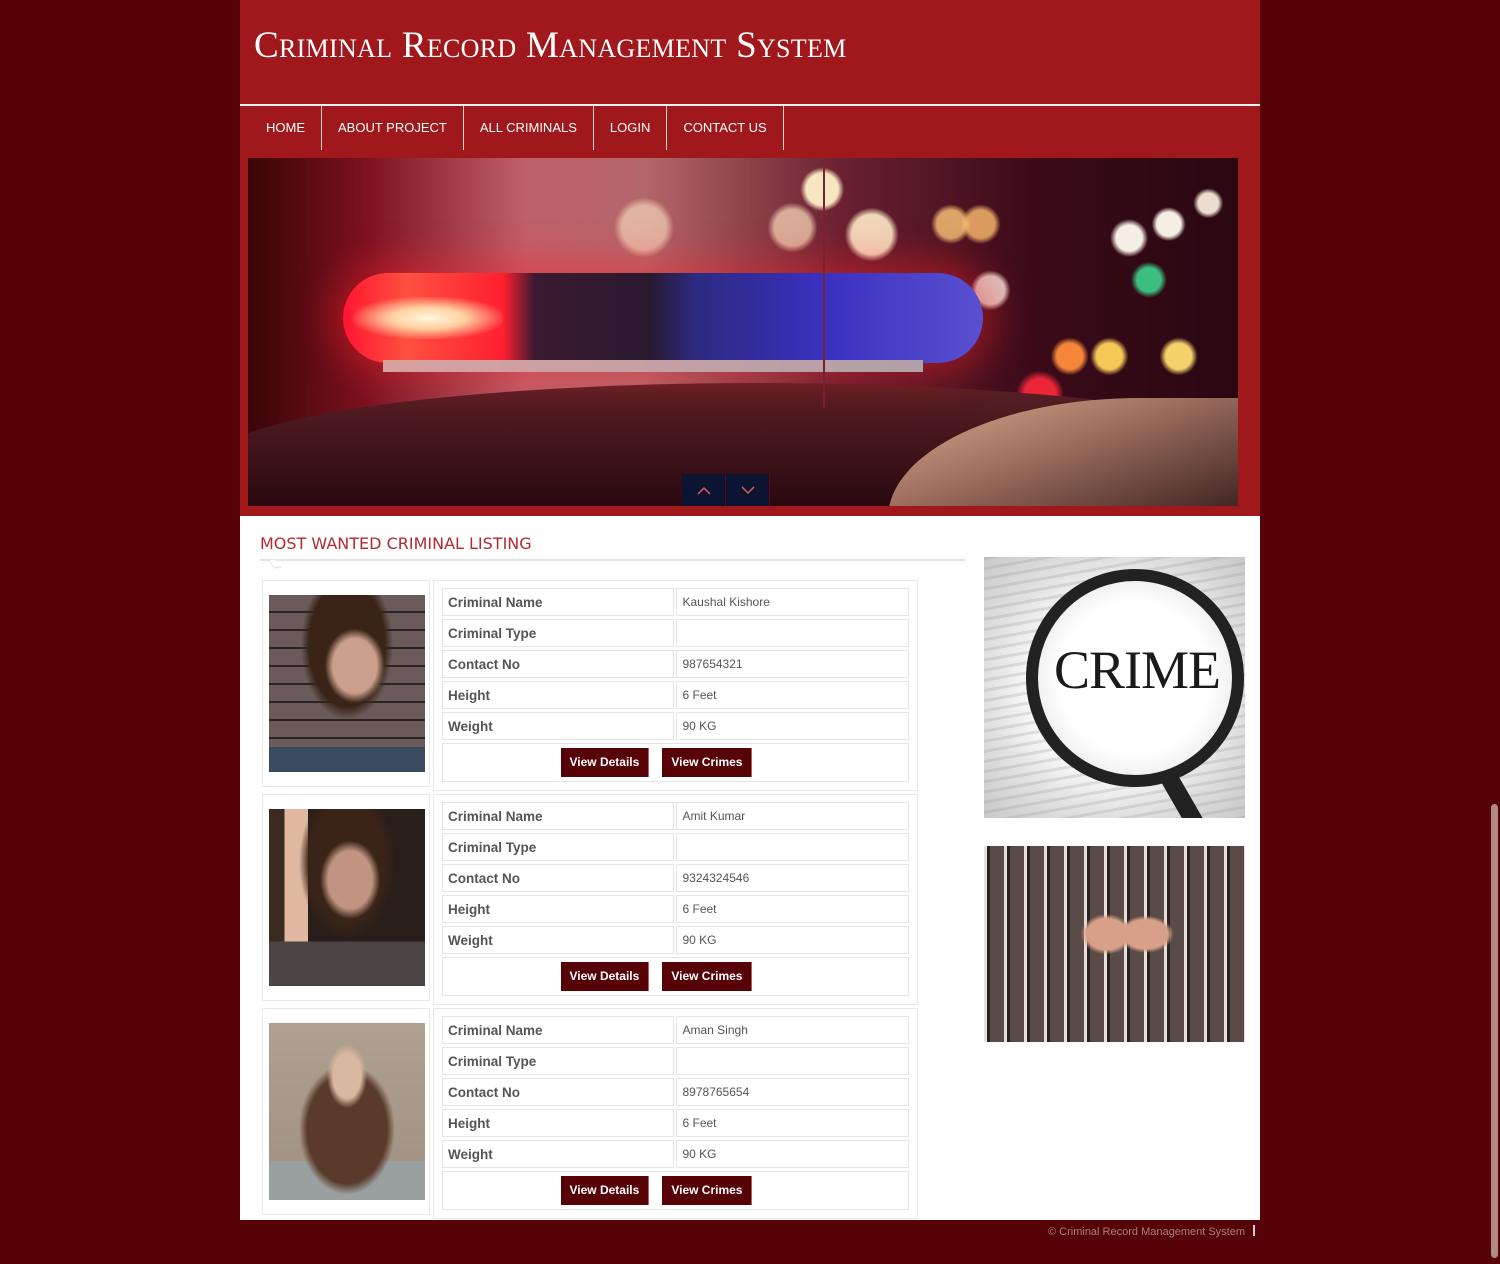  I want to click on info-row-name: Criminal Name Aman Singh, so click(675, 1030).